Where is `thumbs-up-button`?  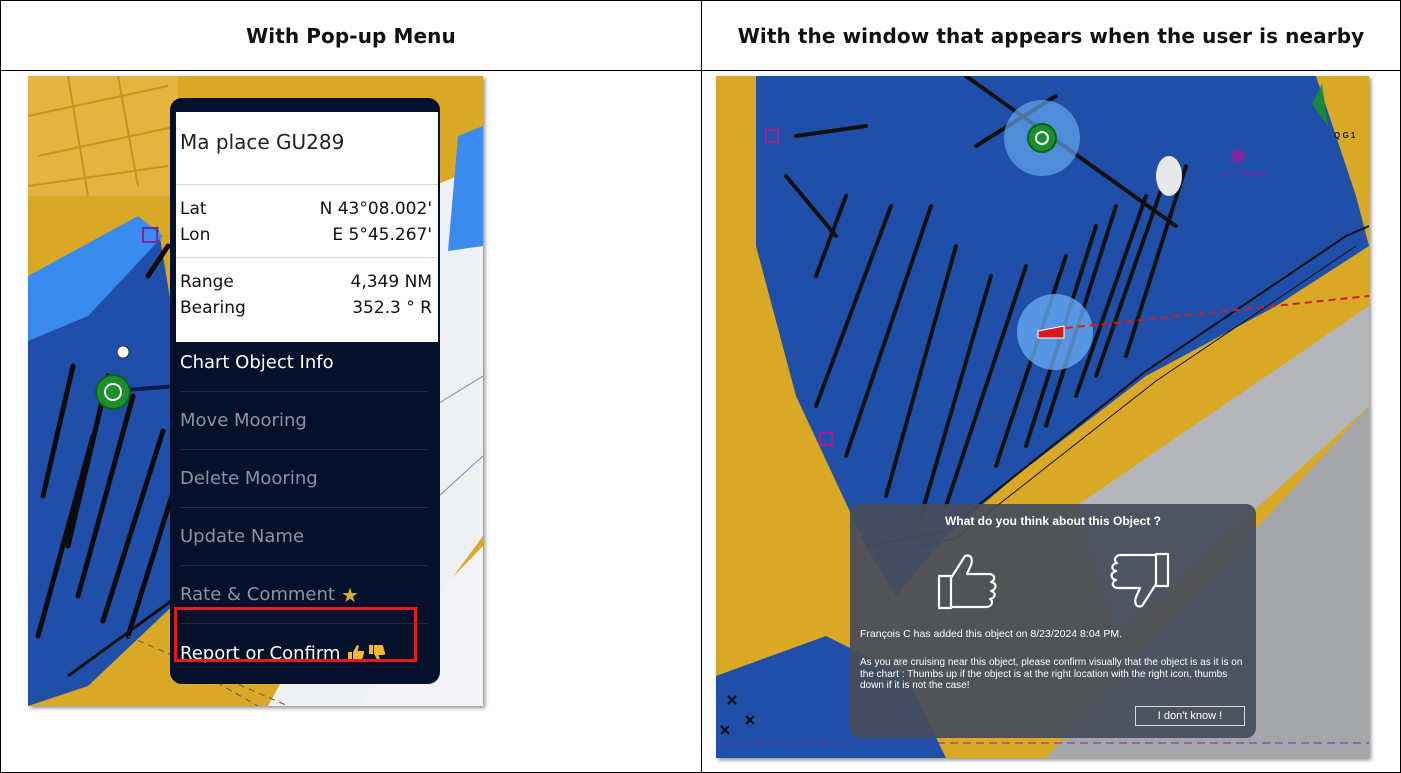
thumbs-up-button is located at coordinates (968, 581).